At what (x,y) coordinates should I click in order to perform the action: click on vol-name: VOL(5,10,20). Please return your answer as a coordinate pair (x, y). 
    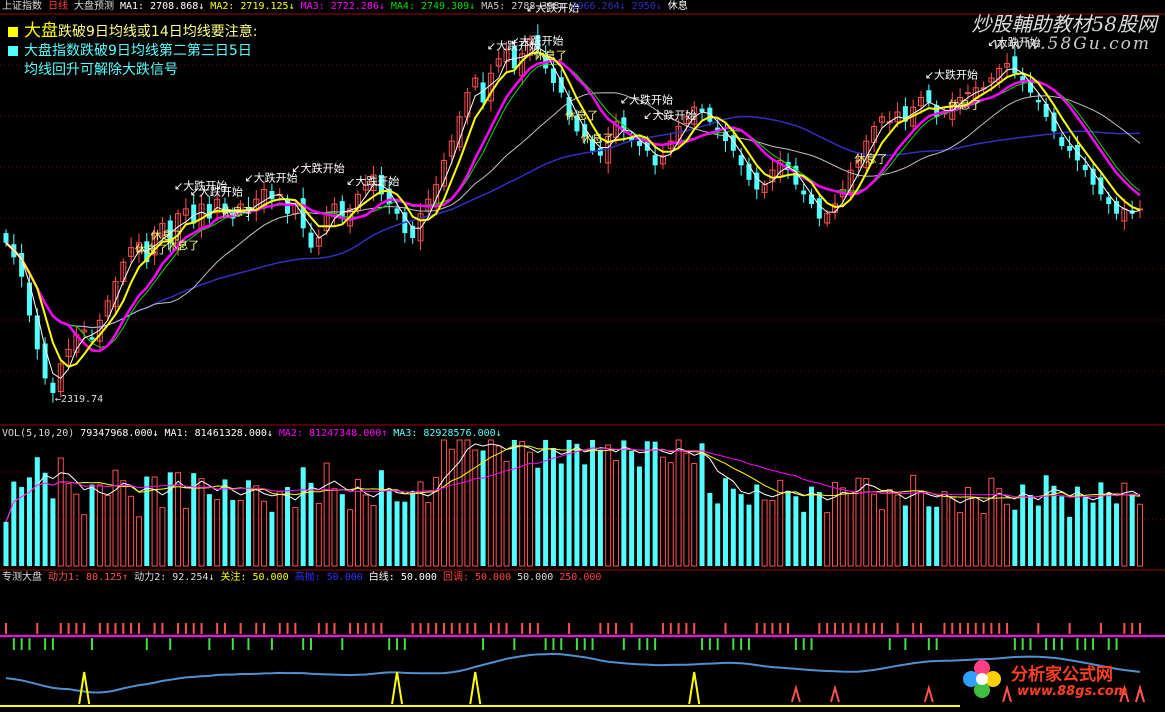
    Looking at the image, I should click on (38, 433).